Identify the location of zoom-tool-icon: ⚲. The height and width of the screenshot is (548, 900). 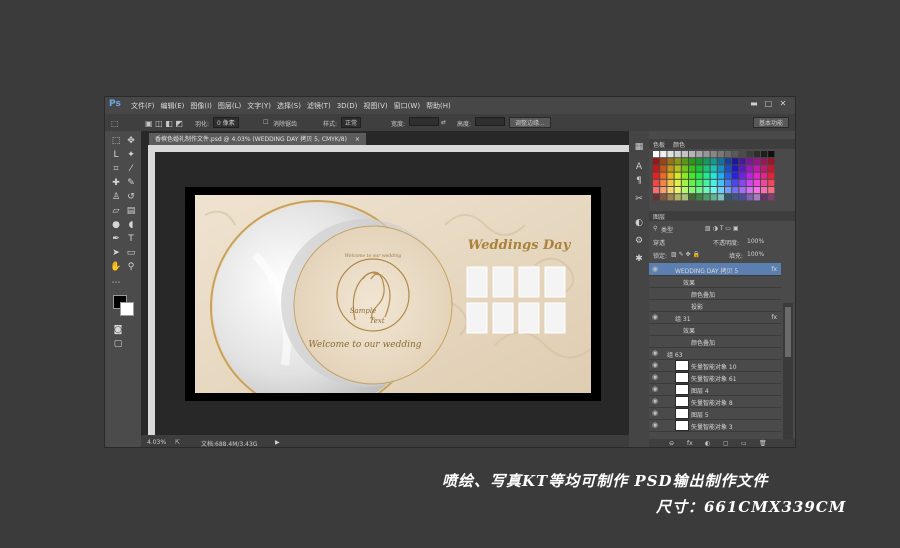
(131, 267).